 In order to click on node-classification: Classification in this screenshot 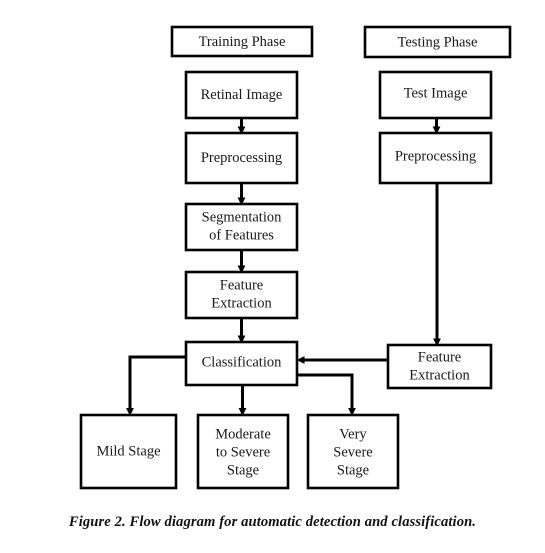, I will do `click(241, 363)`.